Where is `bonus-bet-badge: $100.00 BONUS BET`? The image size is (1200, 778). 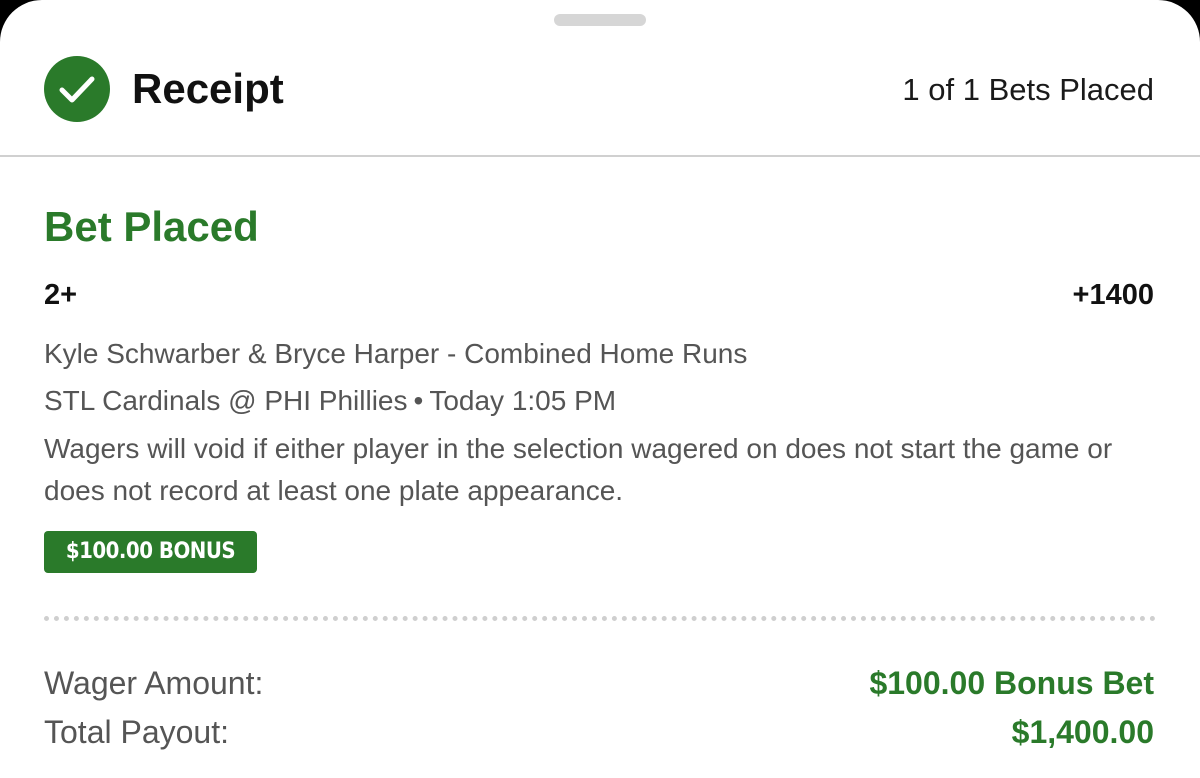 bonus-bet-badge: $100.00 BONUS BET is located at coordinates (150, 568).